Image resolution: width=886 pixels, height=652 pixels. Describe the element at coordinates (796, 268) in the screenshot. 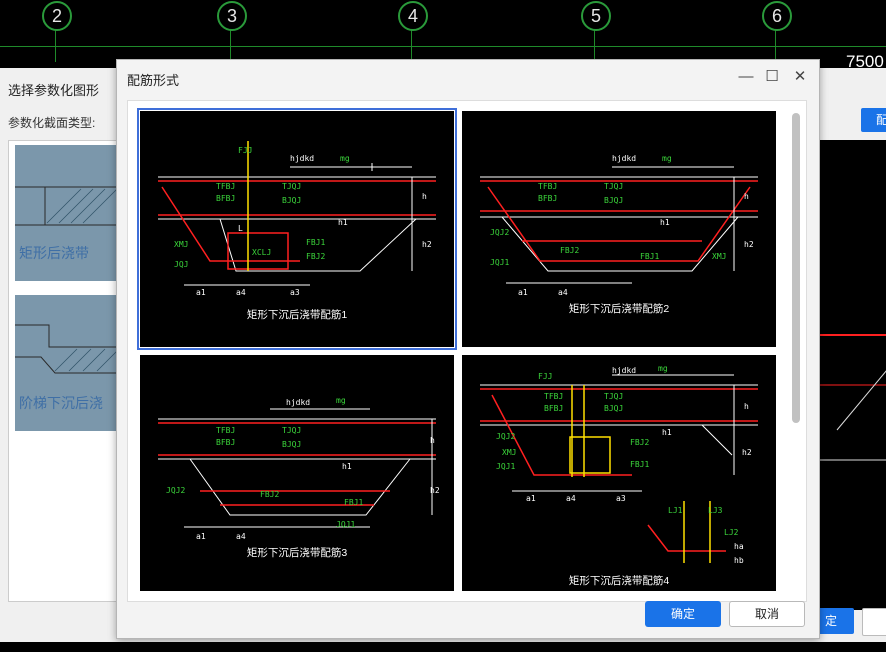

I see `scrollbar-thumb` at that location.